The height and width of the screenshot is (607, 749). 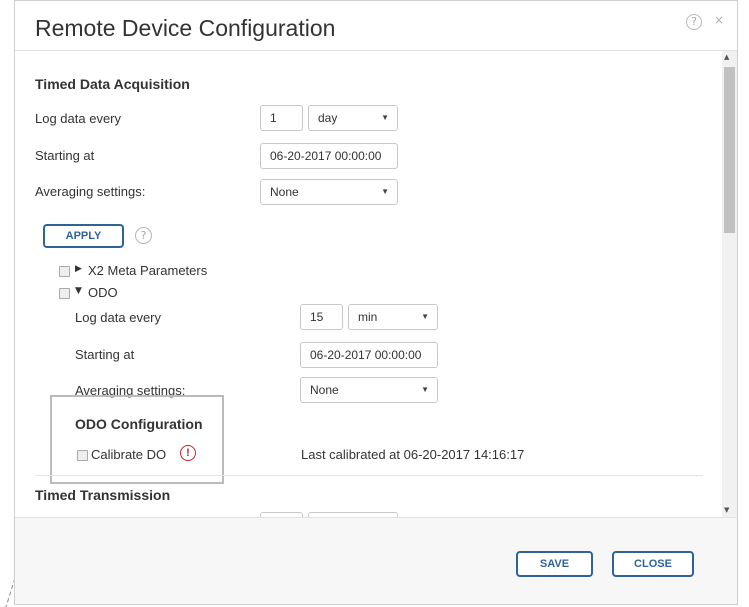 What do you see at coordinates (112, 84) in the screenshot?
I see `timed-data-acquisition-heading: Timed Data Acquisition` at bounding box center [112, 84].